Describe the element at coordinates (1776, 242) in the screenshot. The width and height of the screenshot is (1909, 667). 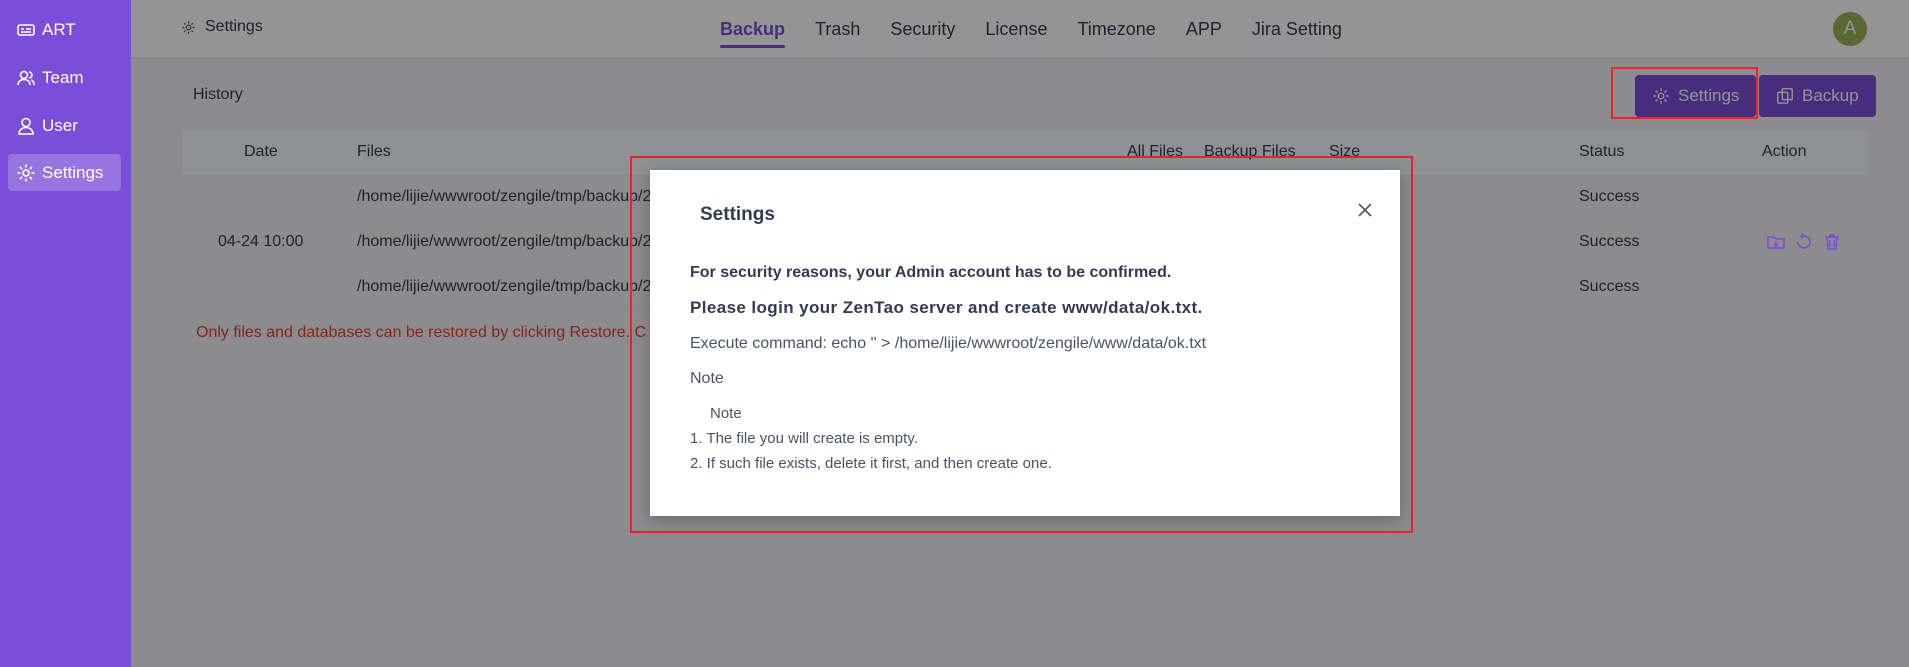
I see `folder-download-icon` at that location.